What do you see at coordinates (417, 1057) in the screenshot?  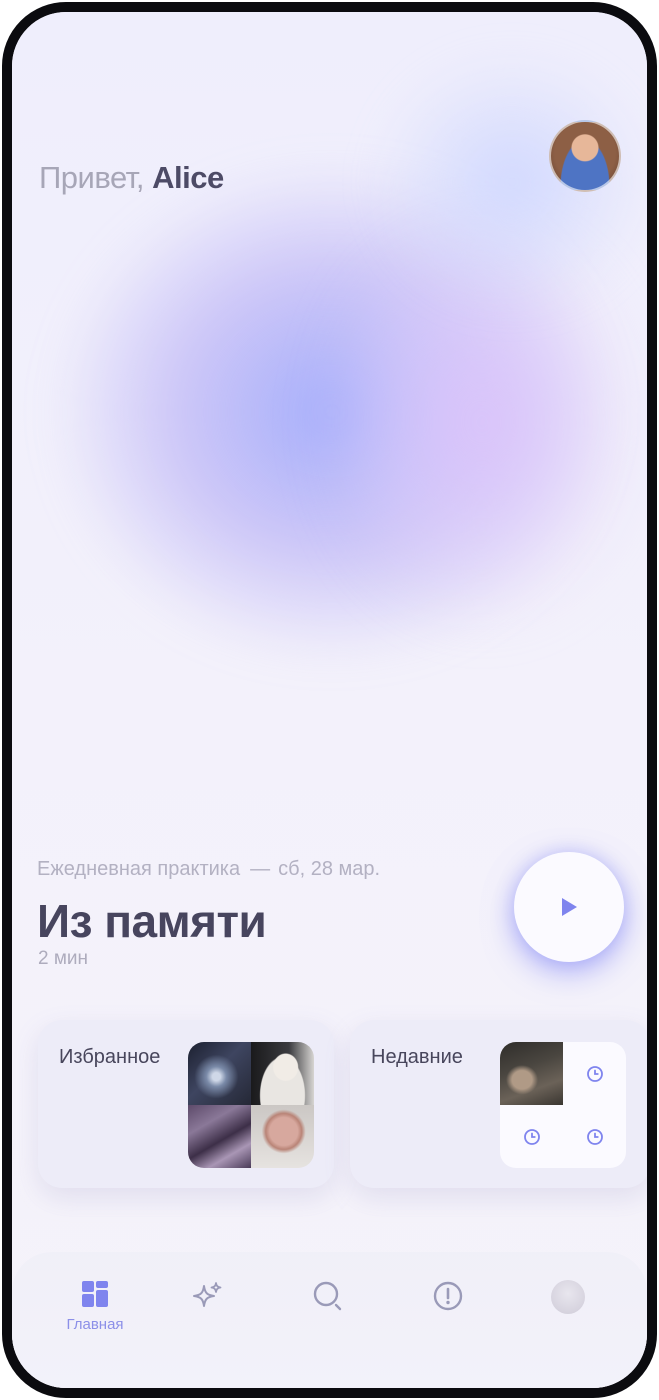 I see `recent-label: Недавние` at bounding box center [417, 1057].